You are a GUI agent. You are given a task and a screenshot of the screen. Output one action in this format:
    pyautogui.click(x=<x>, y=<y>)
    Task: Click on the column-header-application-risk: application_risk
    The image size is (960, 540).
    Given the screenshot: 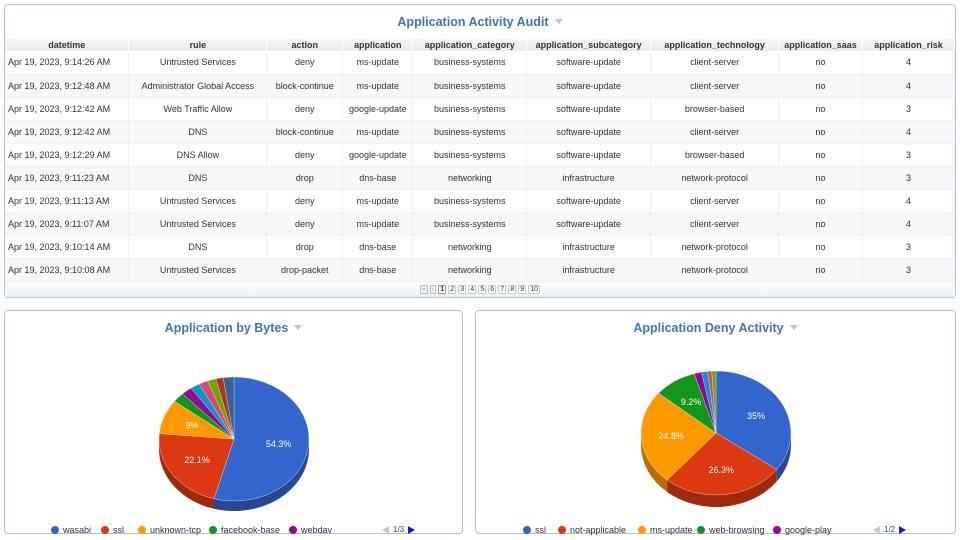 What is the action you would take?
    pyautogui.click(x=908, y=45)
    